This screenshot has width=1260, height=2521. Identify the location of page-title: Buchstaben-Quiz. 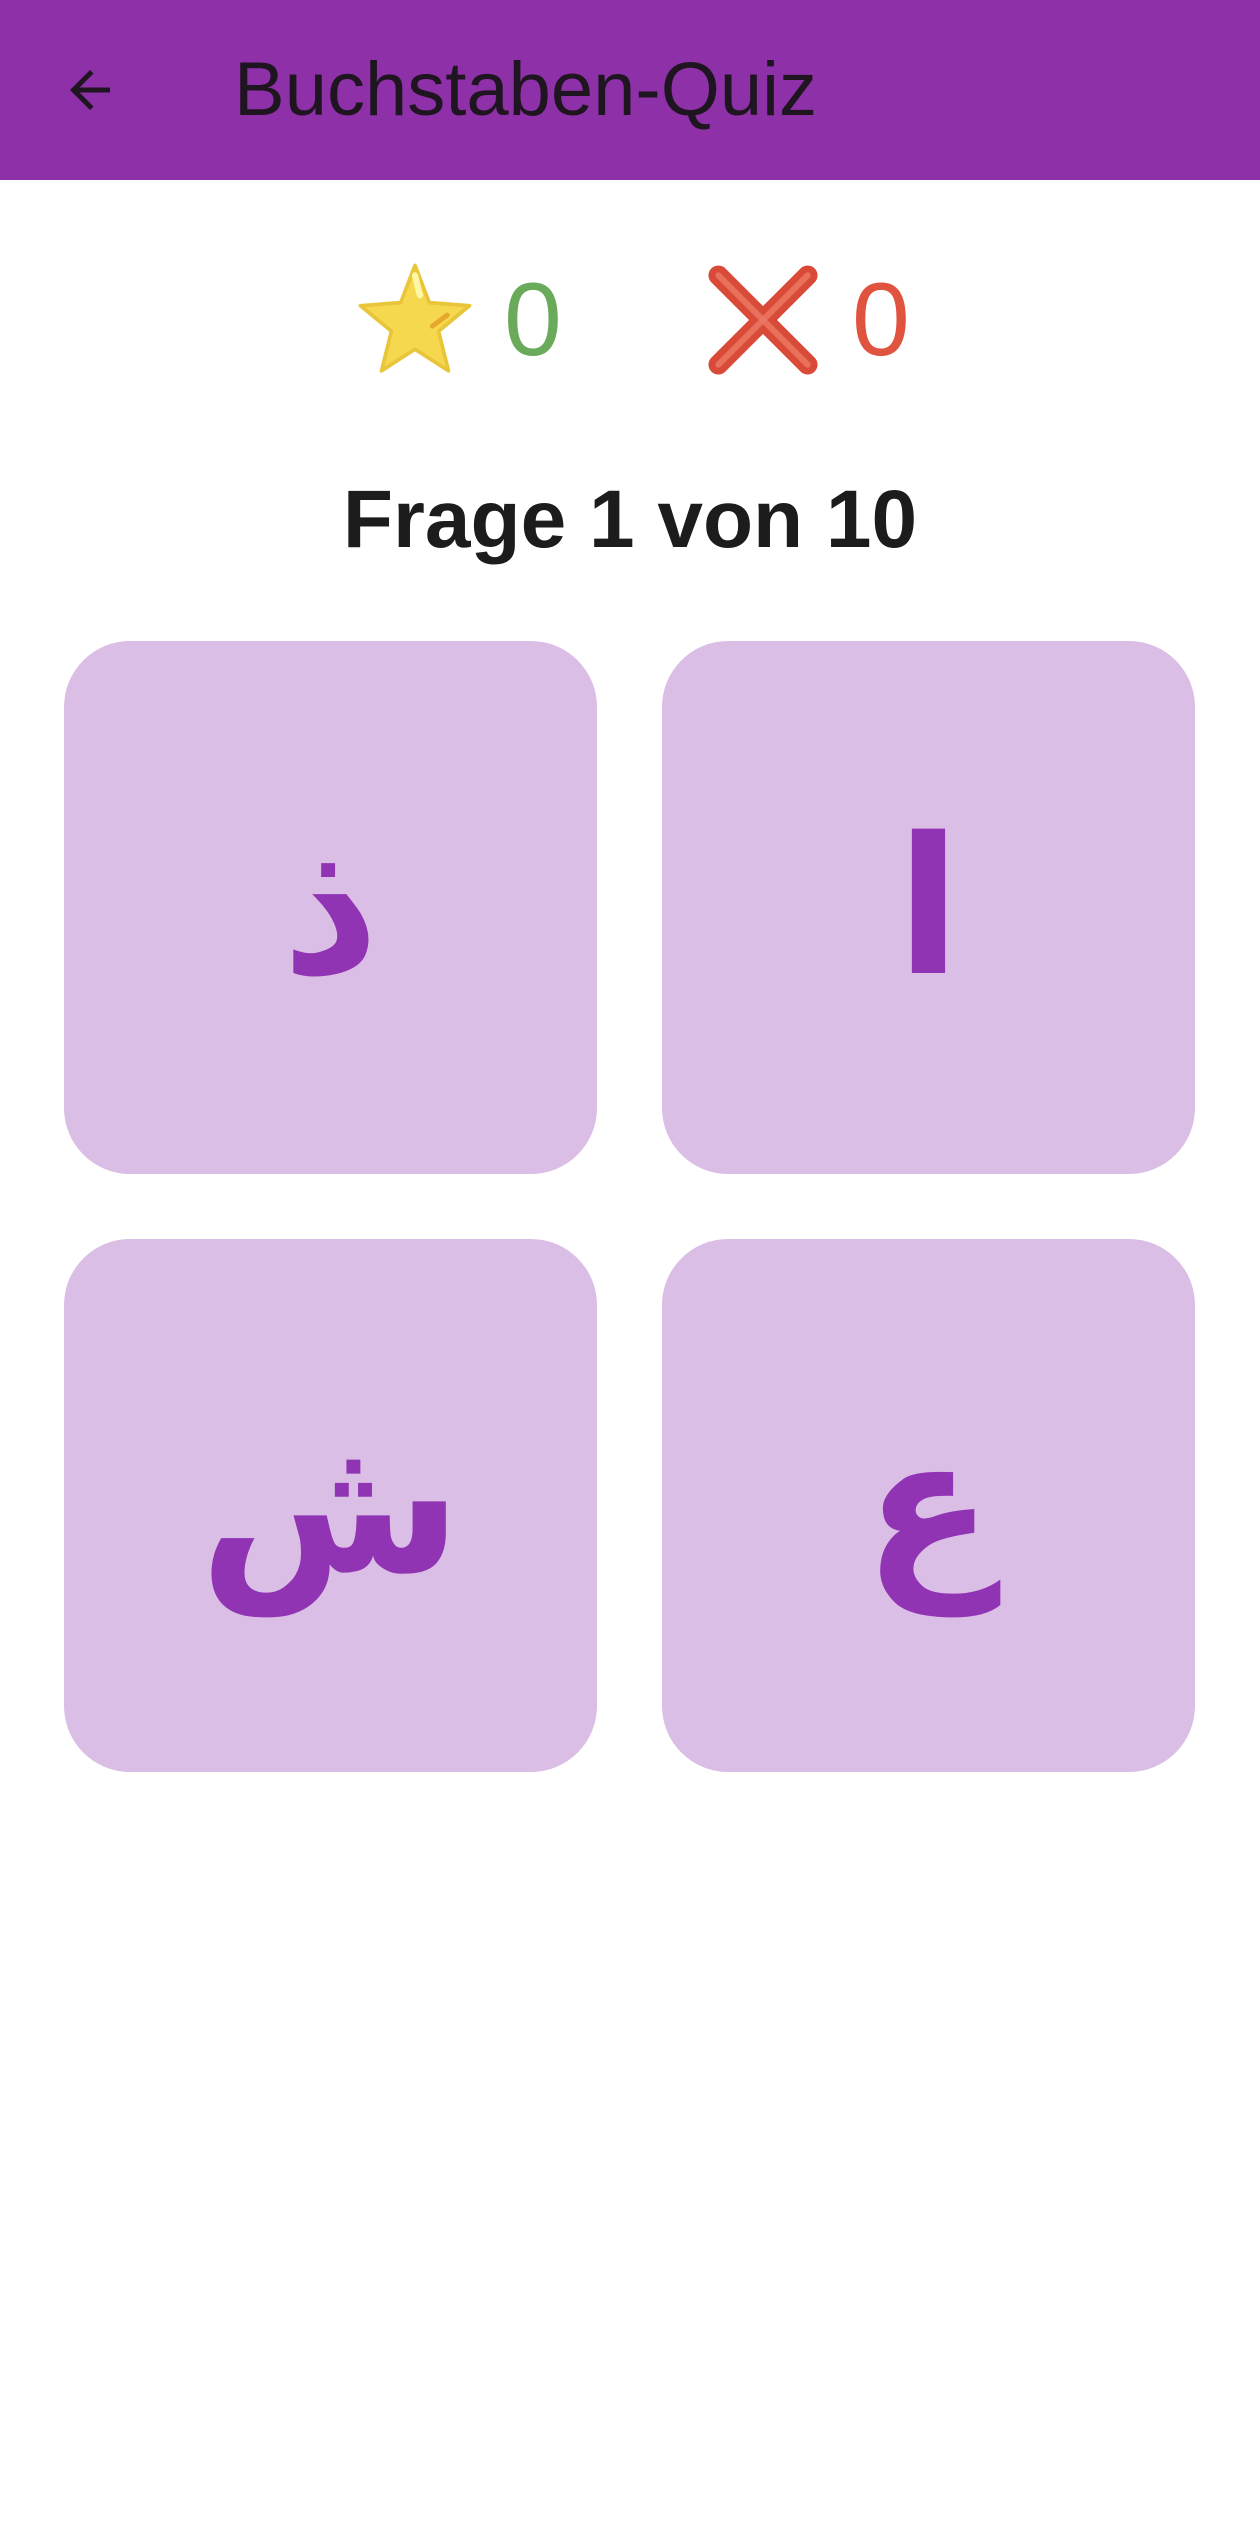
(525, 89).